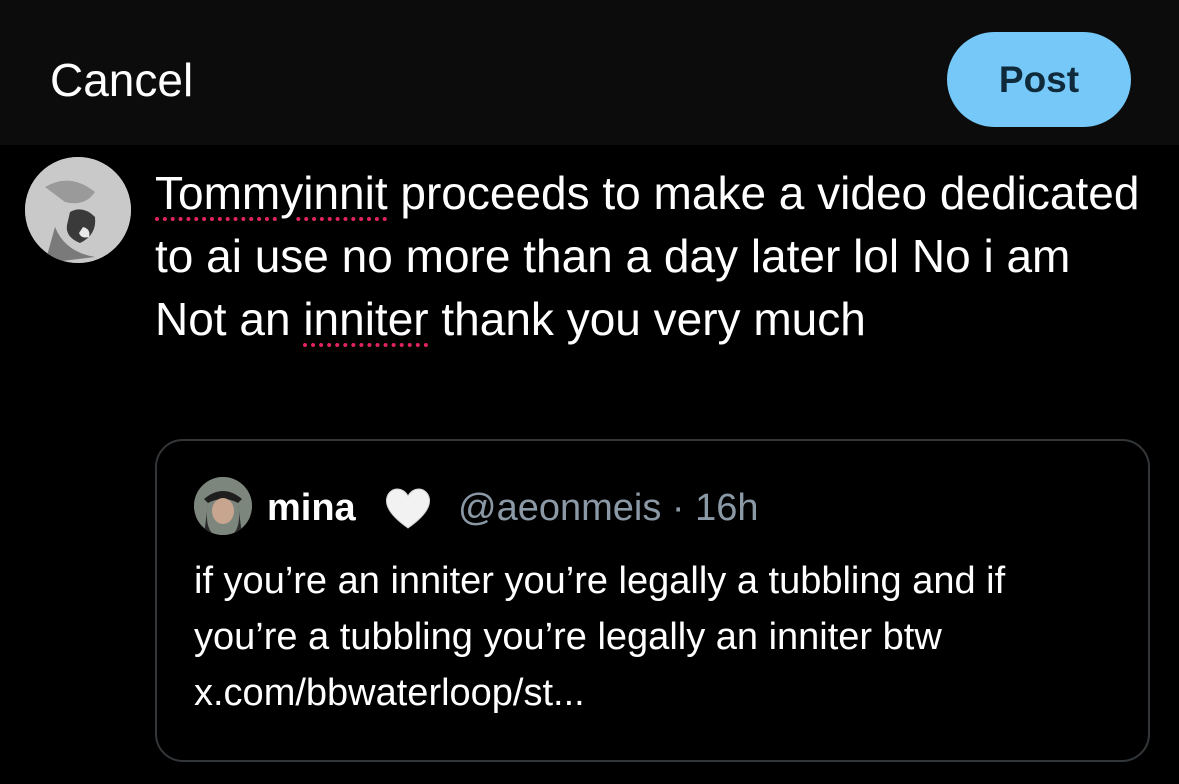 Image resolution: width=1179 pixels, height=784 pixels. Describe the element at coordinates (408, 508) in the screenshot. I see `white-heart-icon` at that location.